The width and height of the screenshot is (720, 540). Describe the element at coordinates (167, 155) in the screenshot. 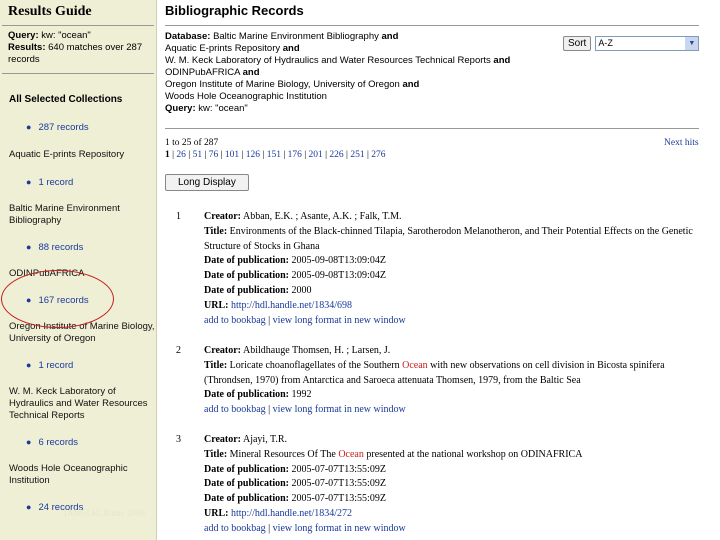

I see `current-page: 1` at that location.